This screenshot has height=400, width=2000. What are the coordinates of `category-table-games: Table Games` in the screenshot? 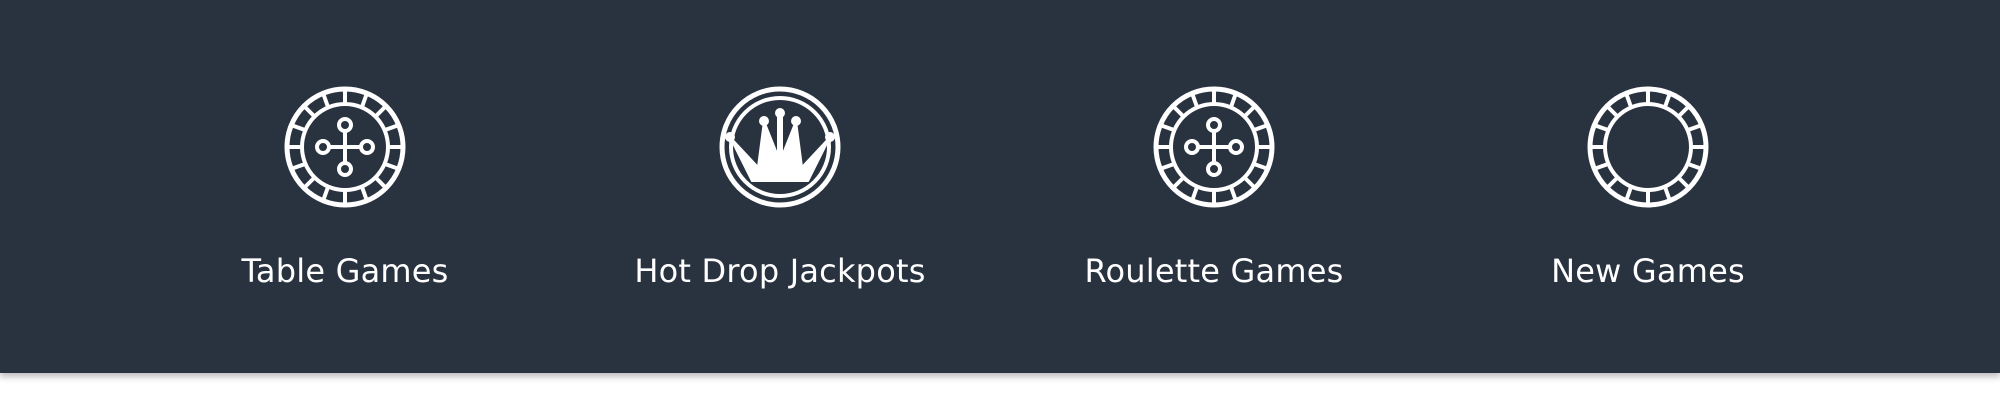 It's located at (345, 195).